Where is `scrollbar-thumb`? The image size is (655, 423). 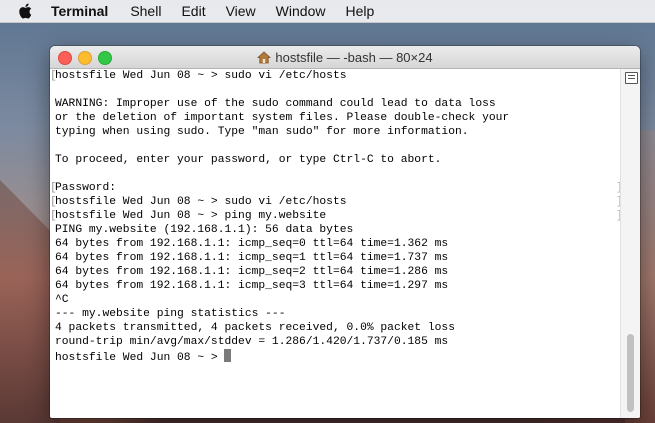
scrollbar-thumb is located at coordinates (630, 373).